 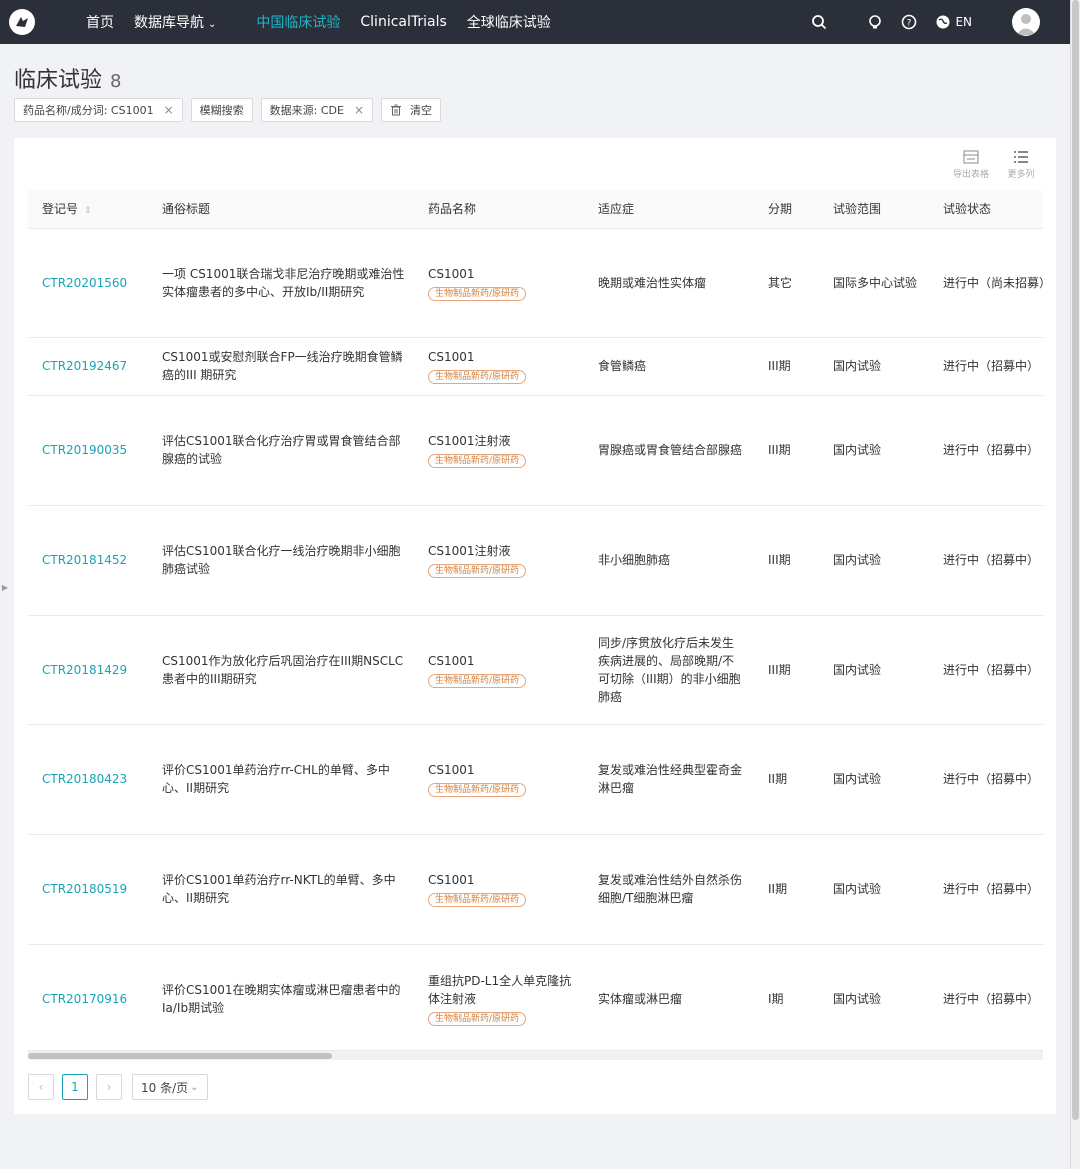 What do you see at coordinates (281, 889) in the screenshot?
I see `cell-title: 评价CS1001单药治疗rr-NKTL的单臂、多中心、II期研究` at bounding box center [281, 889].